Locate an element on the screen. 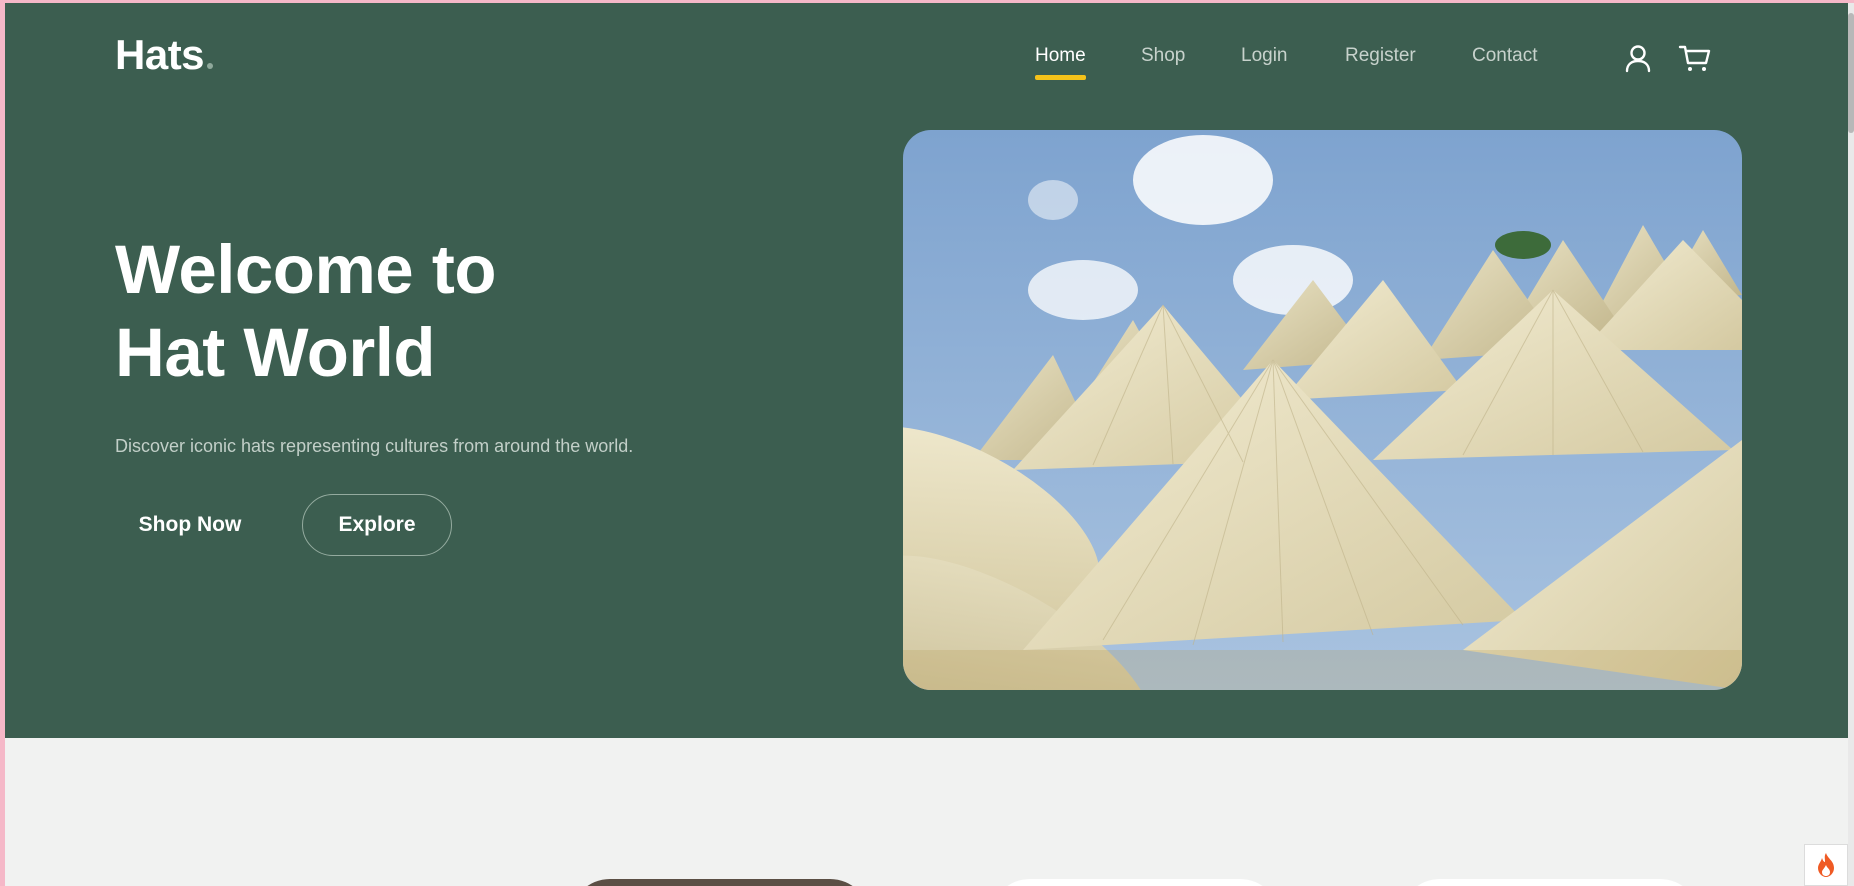 This screenshot has width=1854, height=886. brand-name: Hats is located at coordinates (160, 54).